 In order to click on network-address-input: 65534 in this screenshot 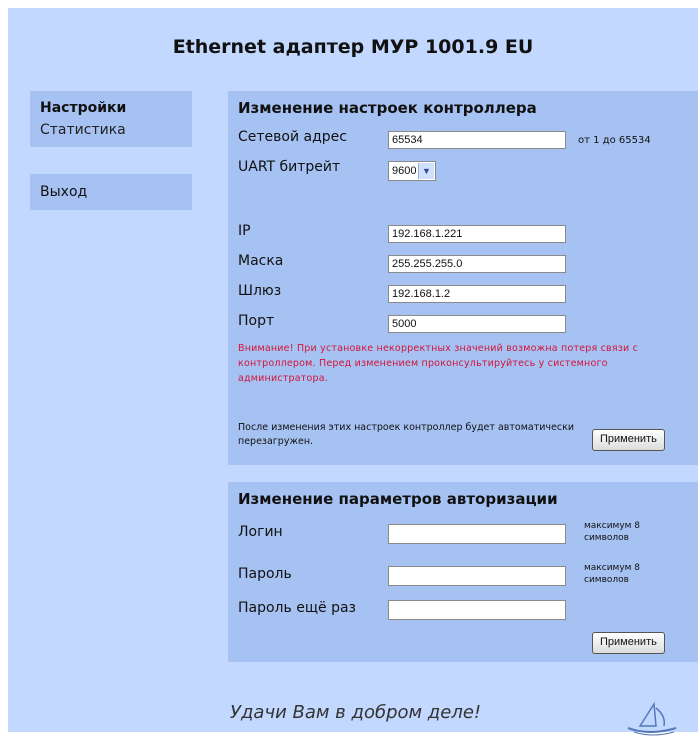, I will do `click(477, 140)`.